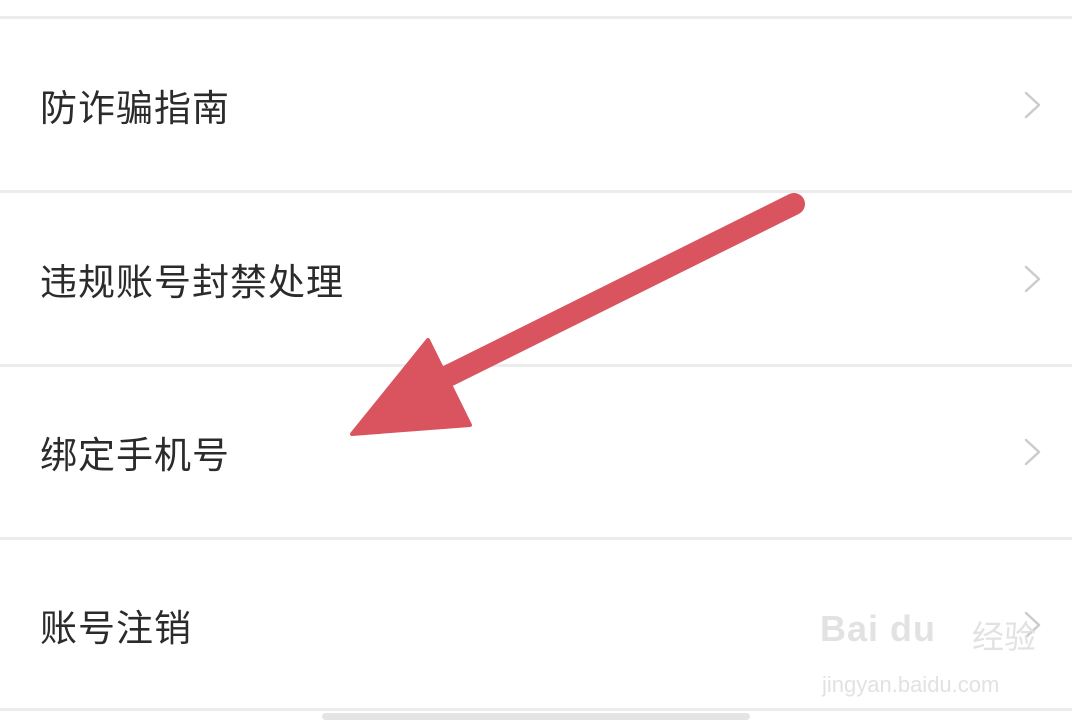 This screenshot has height=724, width=1072. Describe the element at coordinates (135, 108) in the screenshot. I see `menu-item-label: 防诈骗指南` at that location.